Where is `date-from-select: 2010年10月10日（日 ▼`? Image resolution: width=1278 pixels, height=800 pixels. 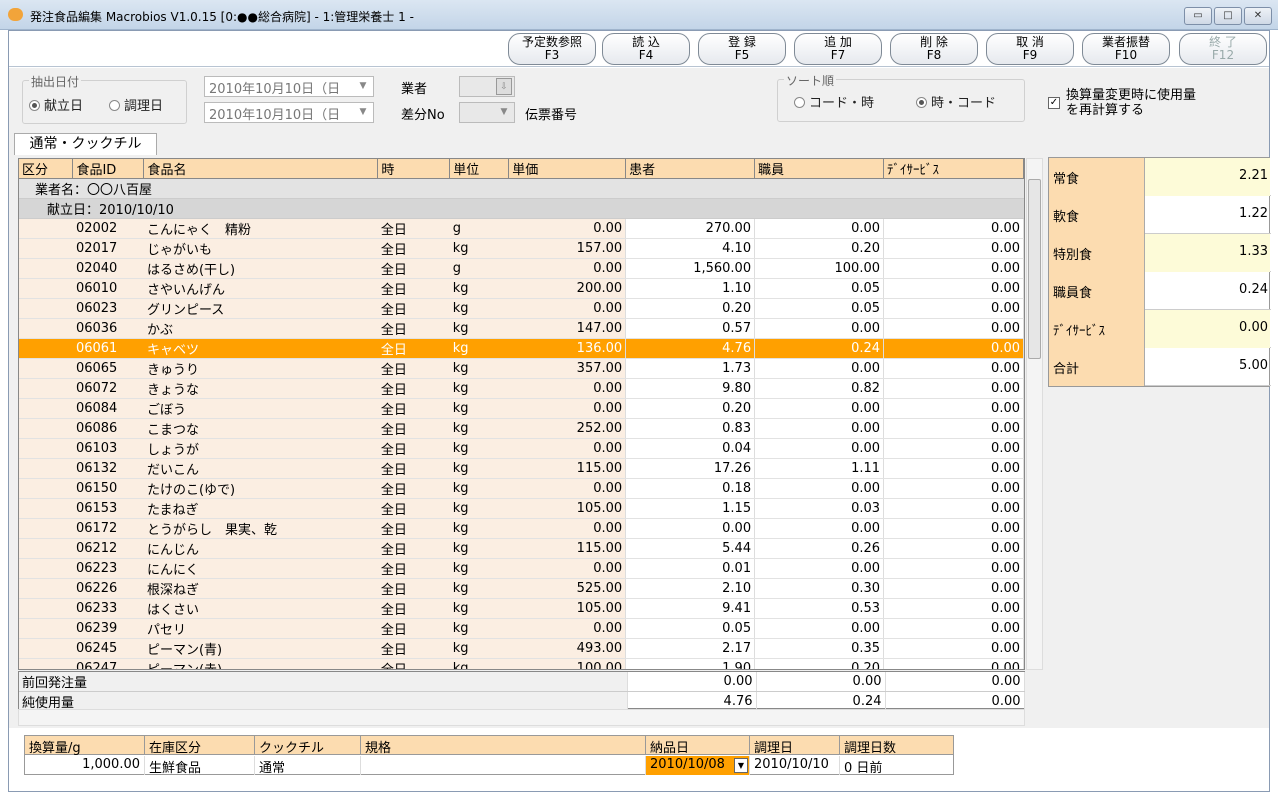
date-from-select: 2010年10月10日（日 ▼ is located at coordinates (289, 86).